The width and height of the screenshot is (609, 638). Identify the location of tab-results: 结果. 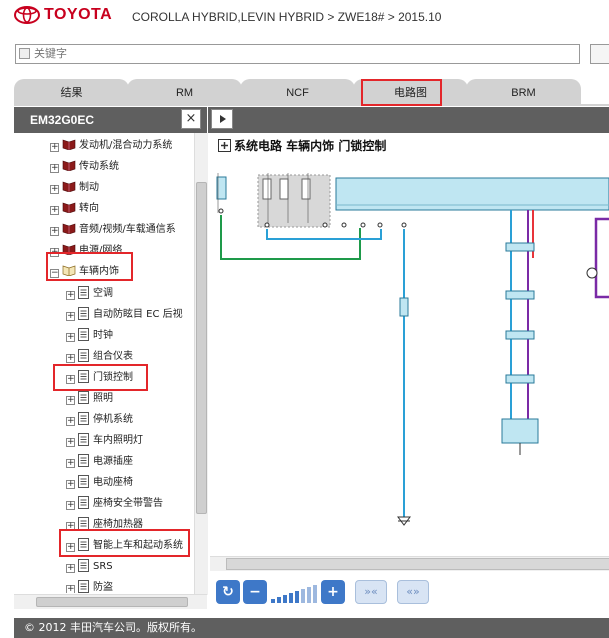
(71, 92).